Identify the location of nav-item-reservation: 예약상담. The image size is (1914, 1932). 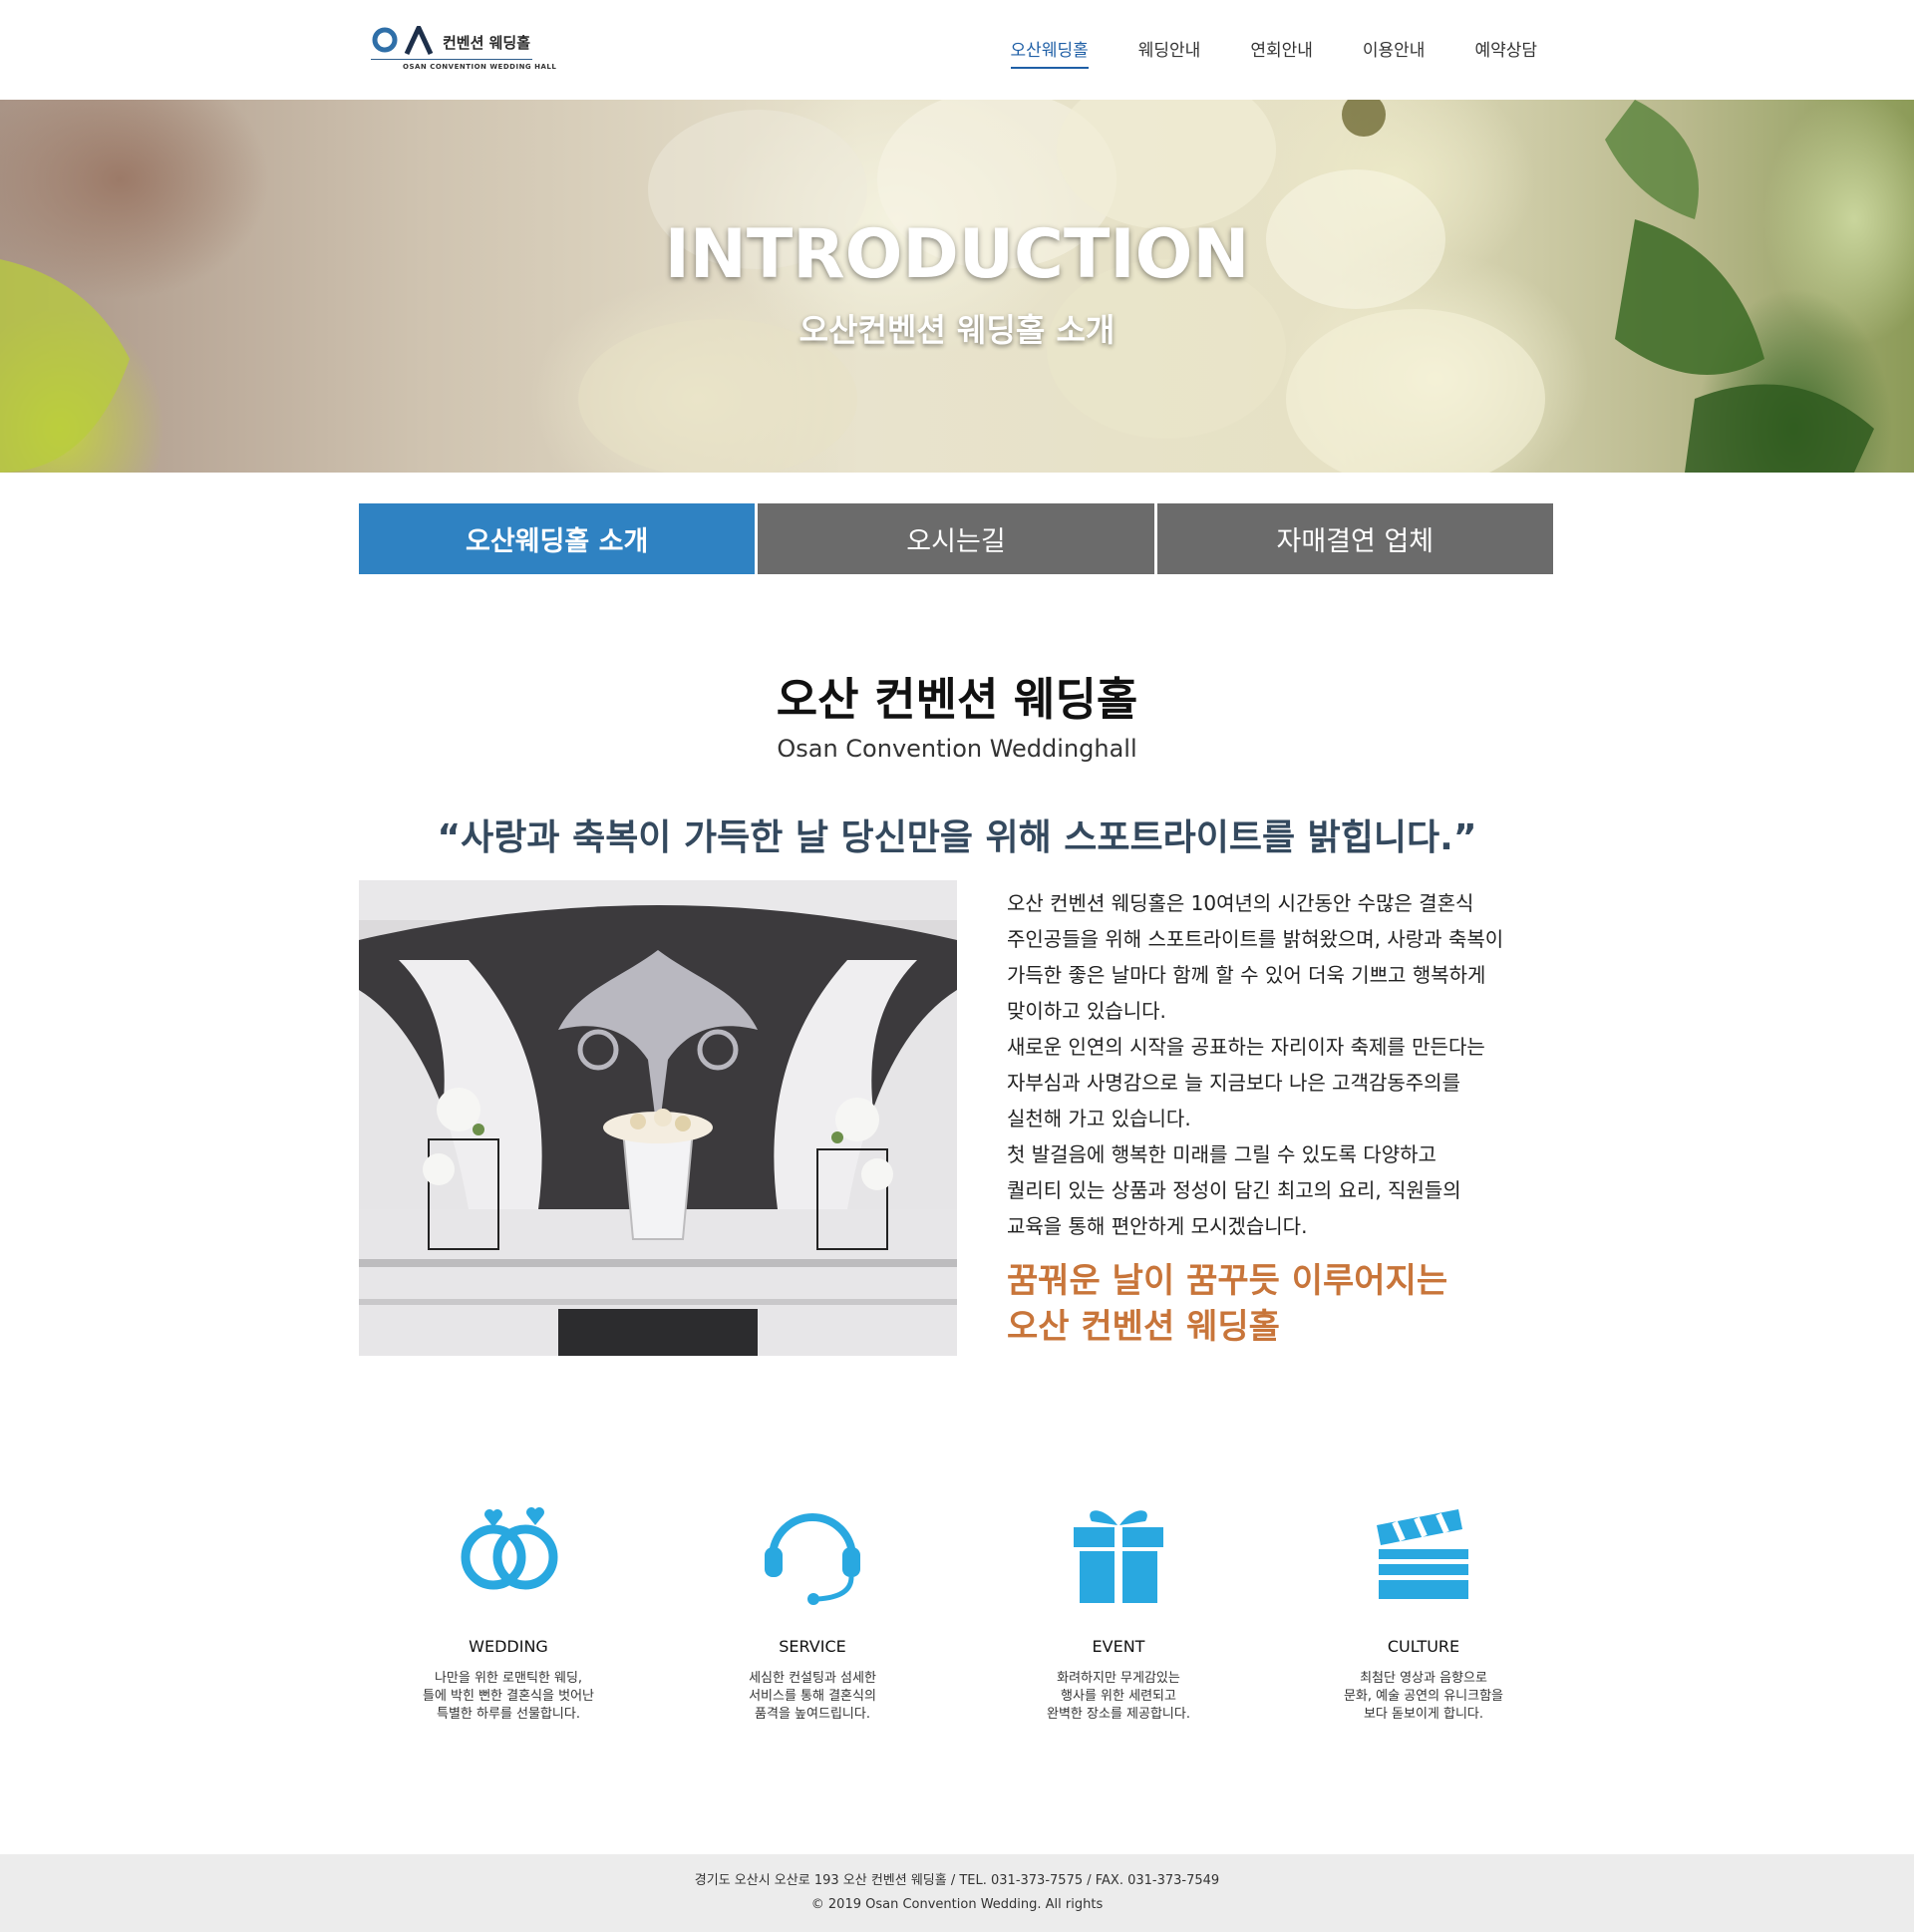
(1505, 52).